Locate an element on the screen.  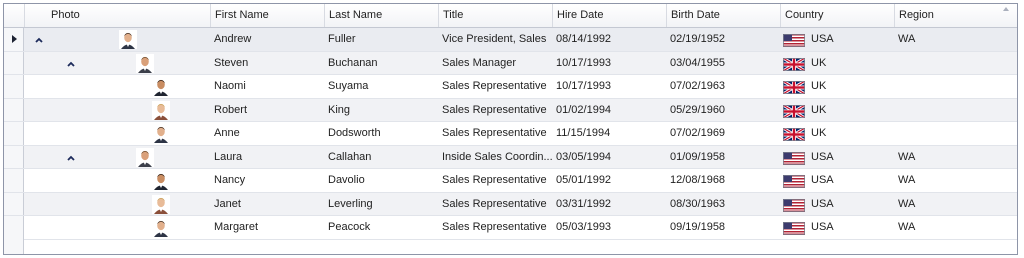
cell-hire-date: 03/05/1994 is located at coordinates (609, 157).